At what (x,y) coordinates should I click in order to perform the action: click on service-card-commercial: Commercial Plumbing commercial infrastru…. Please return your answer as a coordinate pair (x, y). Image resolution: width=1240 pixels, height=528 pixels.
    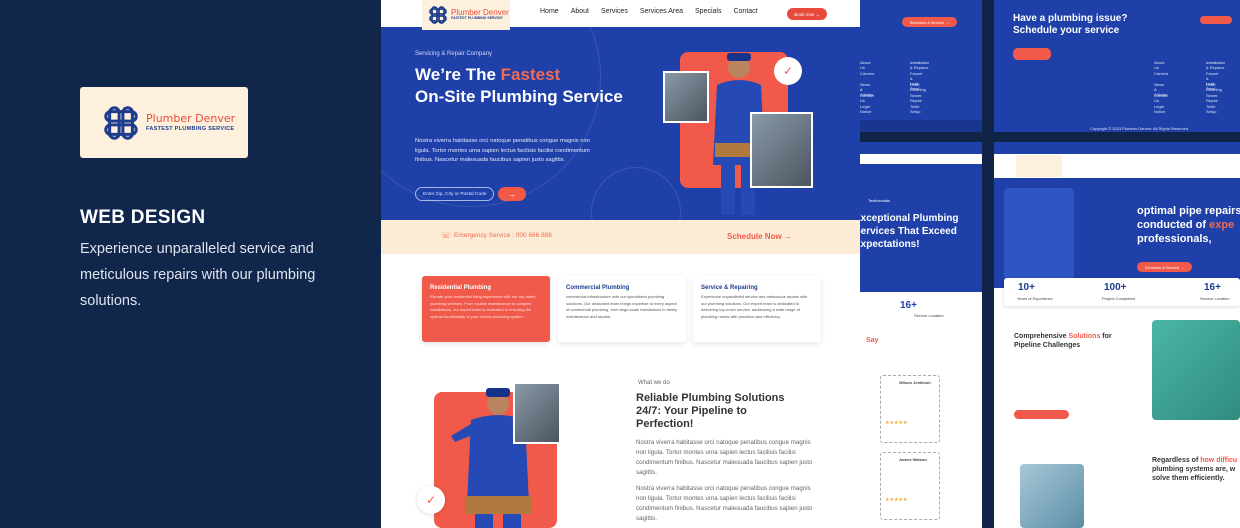
    Looking at the image, I should click on (622, 309).